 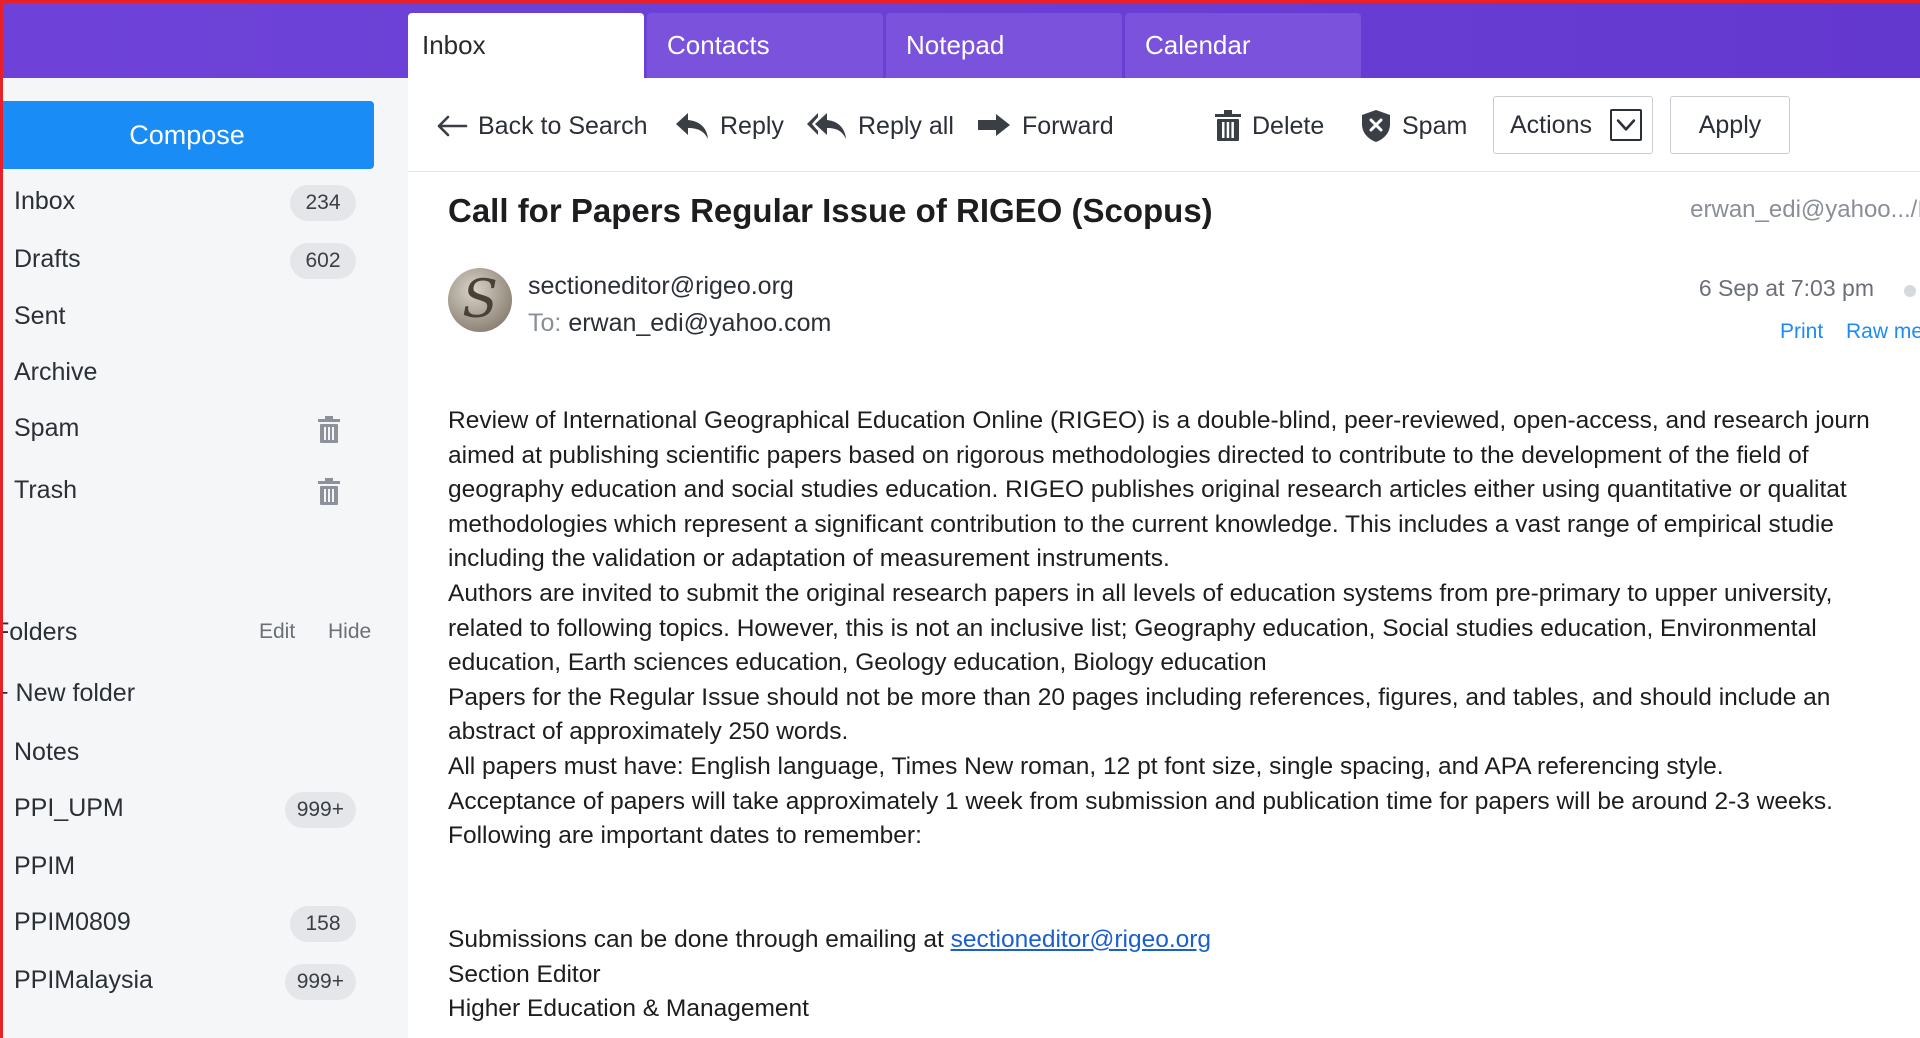 What do you see at coordinates (884, 45) in the screenshot?
I see `app-tabs: Inbox Contacts Notepad Calendar` at bounding box center [884, 45].